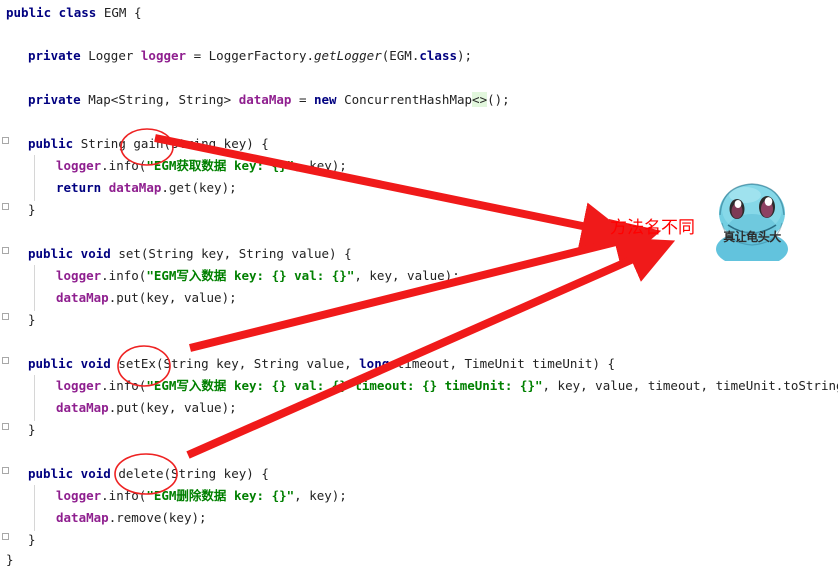 This screenshot has width=838, height=568. I want to click on meme-caption: 真让龟头大, so click(752, 237).